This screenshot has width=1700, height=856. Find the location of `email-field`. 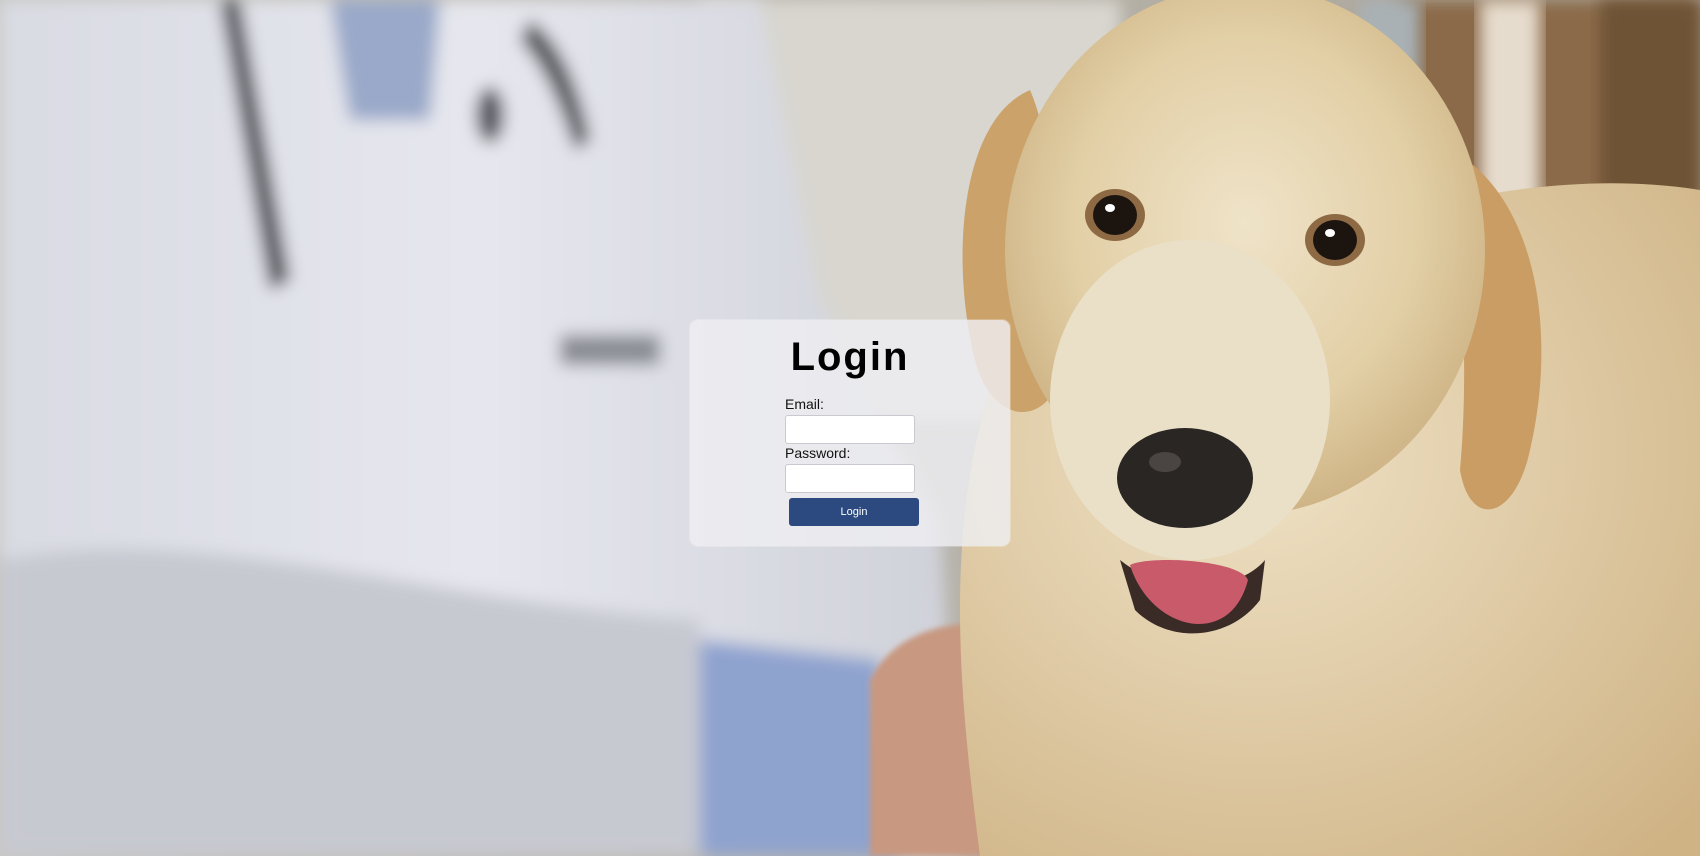

email-field is located at coordinates (850, 429).